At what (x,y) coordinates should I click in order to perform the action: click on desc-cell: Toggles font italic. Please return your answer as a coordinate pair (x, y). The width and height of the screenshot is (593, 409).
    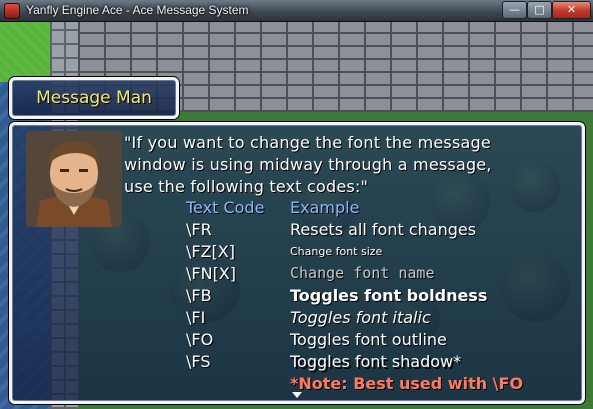
    Looking at the image, I should click on (360, 317).